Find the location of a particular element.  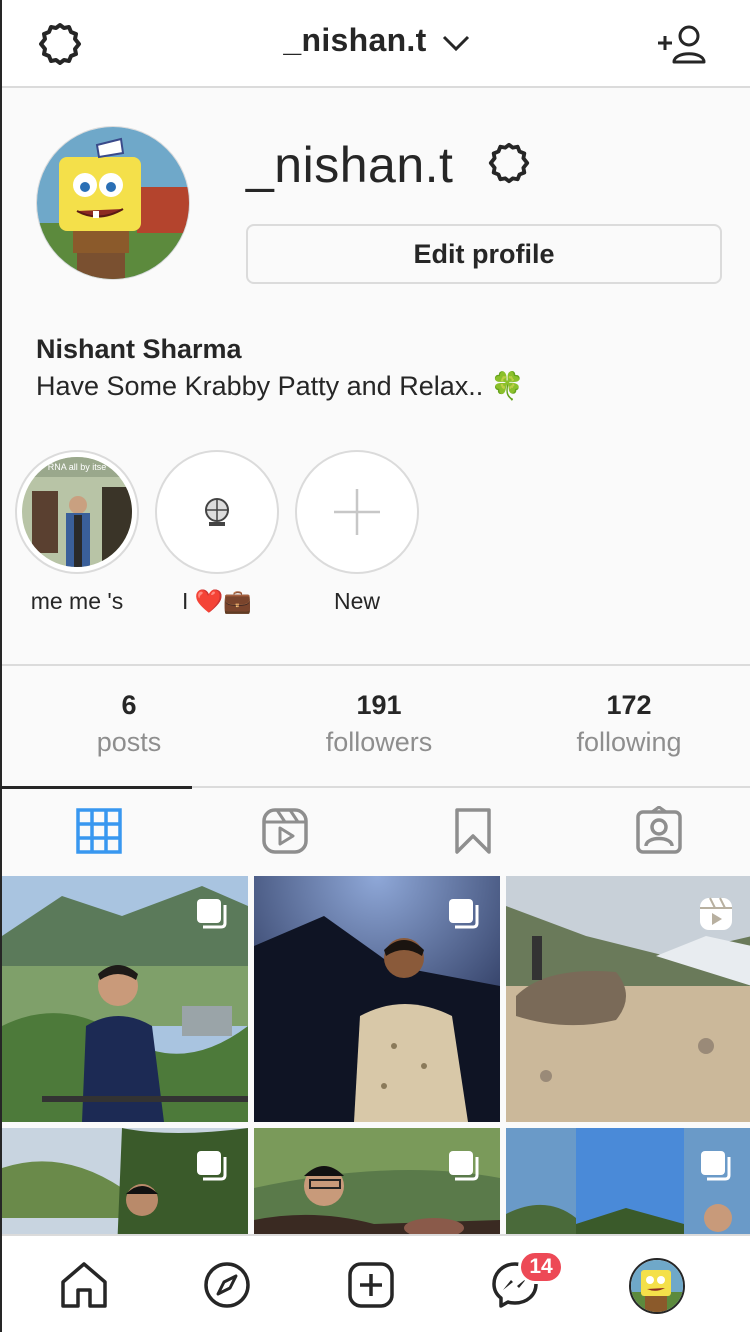

plus-icon is located at coordinates (357, 512).